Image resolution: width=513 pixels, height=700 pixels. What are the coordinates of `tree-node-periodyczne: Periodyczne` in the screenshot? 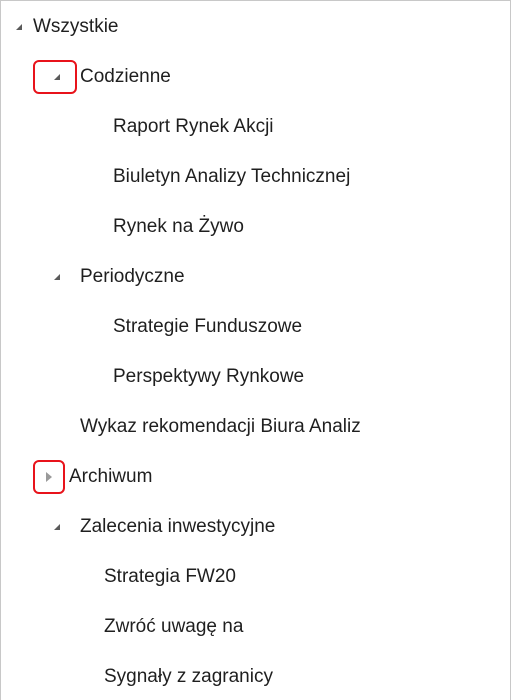 It's located at (255, 277).